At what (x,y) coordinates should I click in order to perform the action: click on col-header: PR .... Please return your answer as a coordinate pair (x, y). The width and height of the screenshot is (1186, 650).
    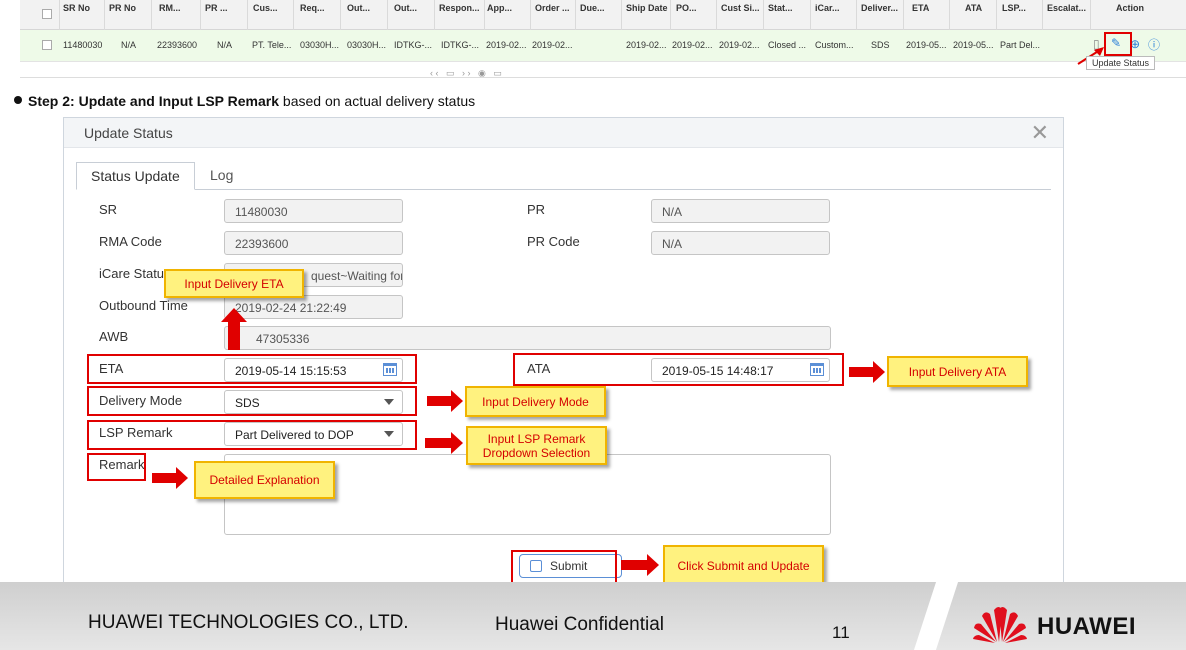
    Looking at the image, I should click on (225, 8).